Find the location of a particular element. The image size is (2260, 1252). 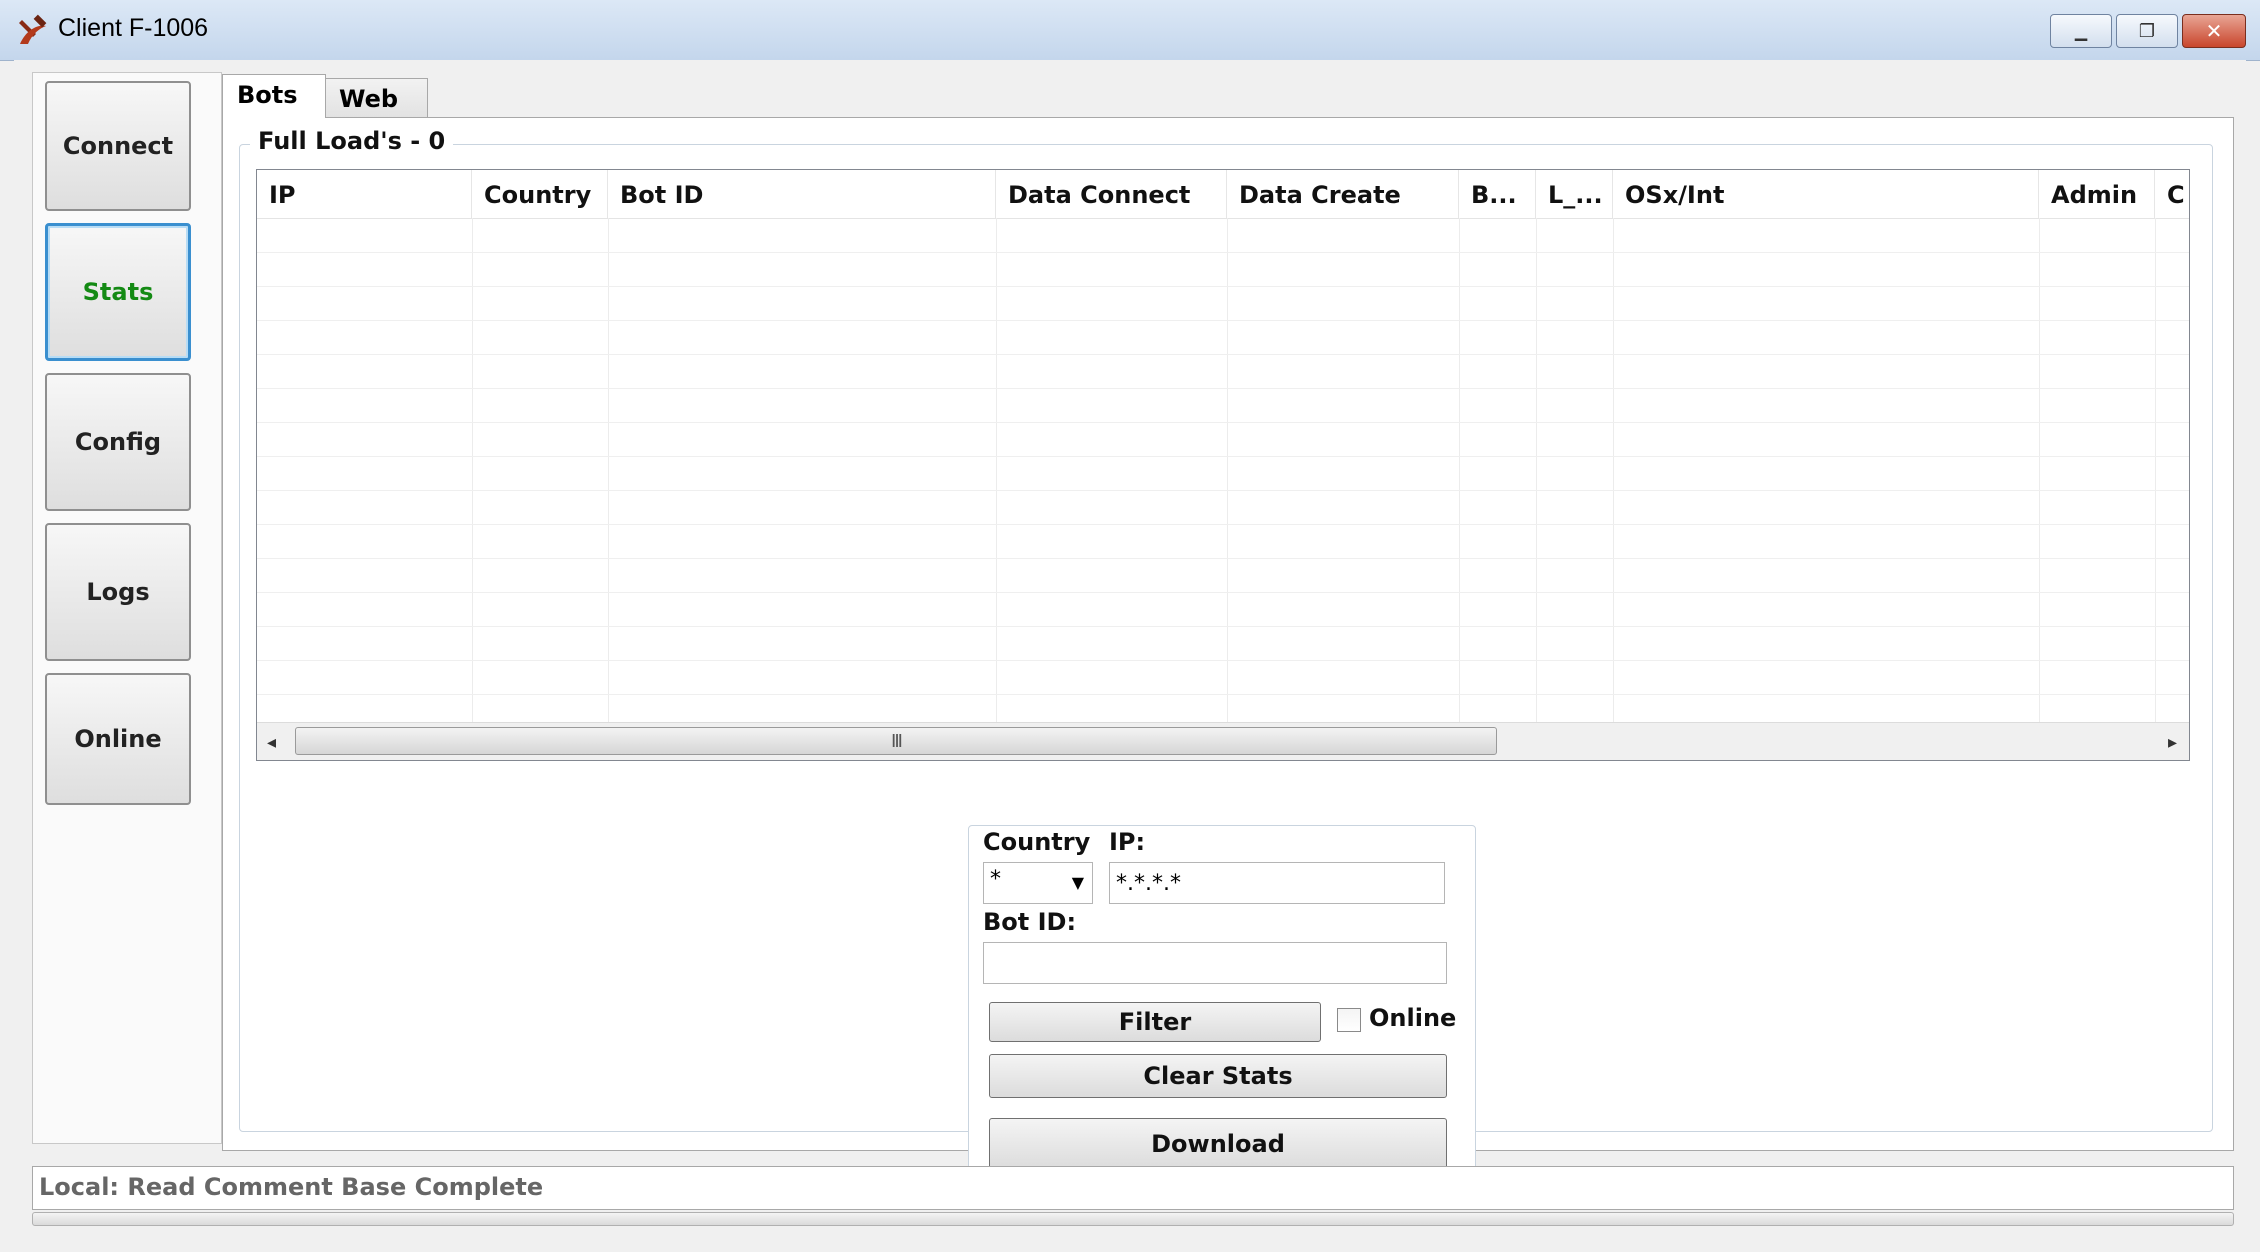

download-label: Download is located at coordinates (1218, 1144).